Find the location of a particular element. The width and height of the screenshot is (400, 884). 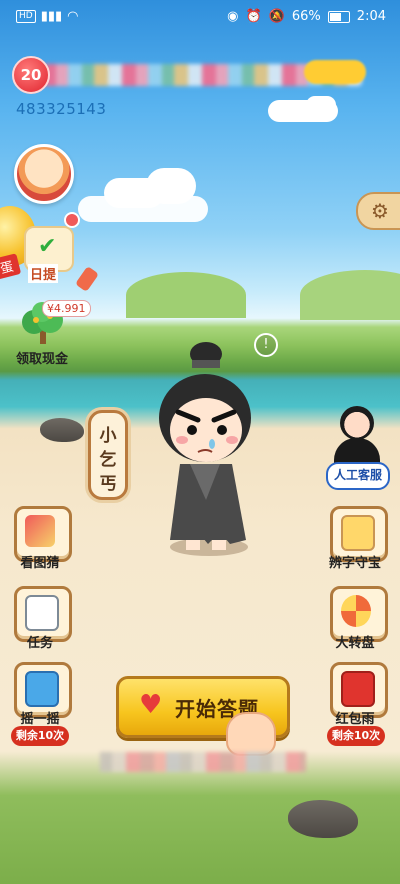

sign-char: 丐 is located at coordinates (108, 484).